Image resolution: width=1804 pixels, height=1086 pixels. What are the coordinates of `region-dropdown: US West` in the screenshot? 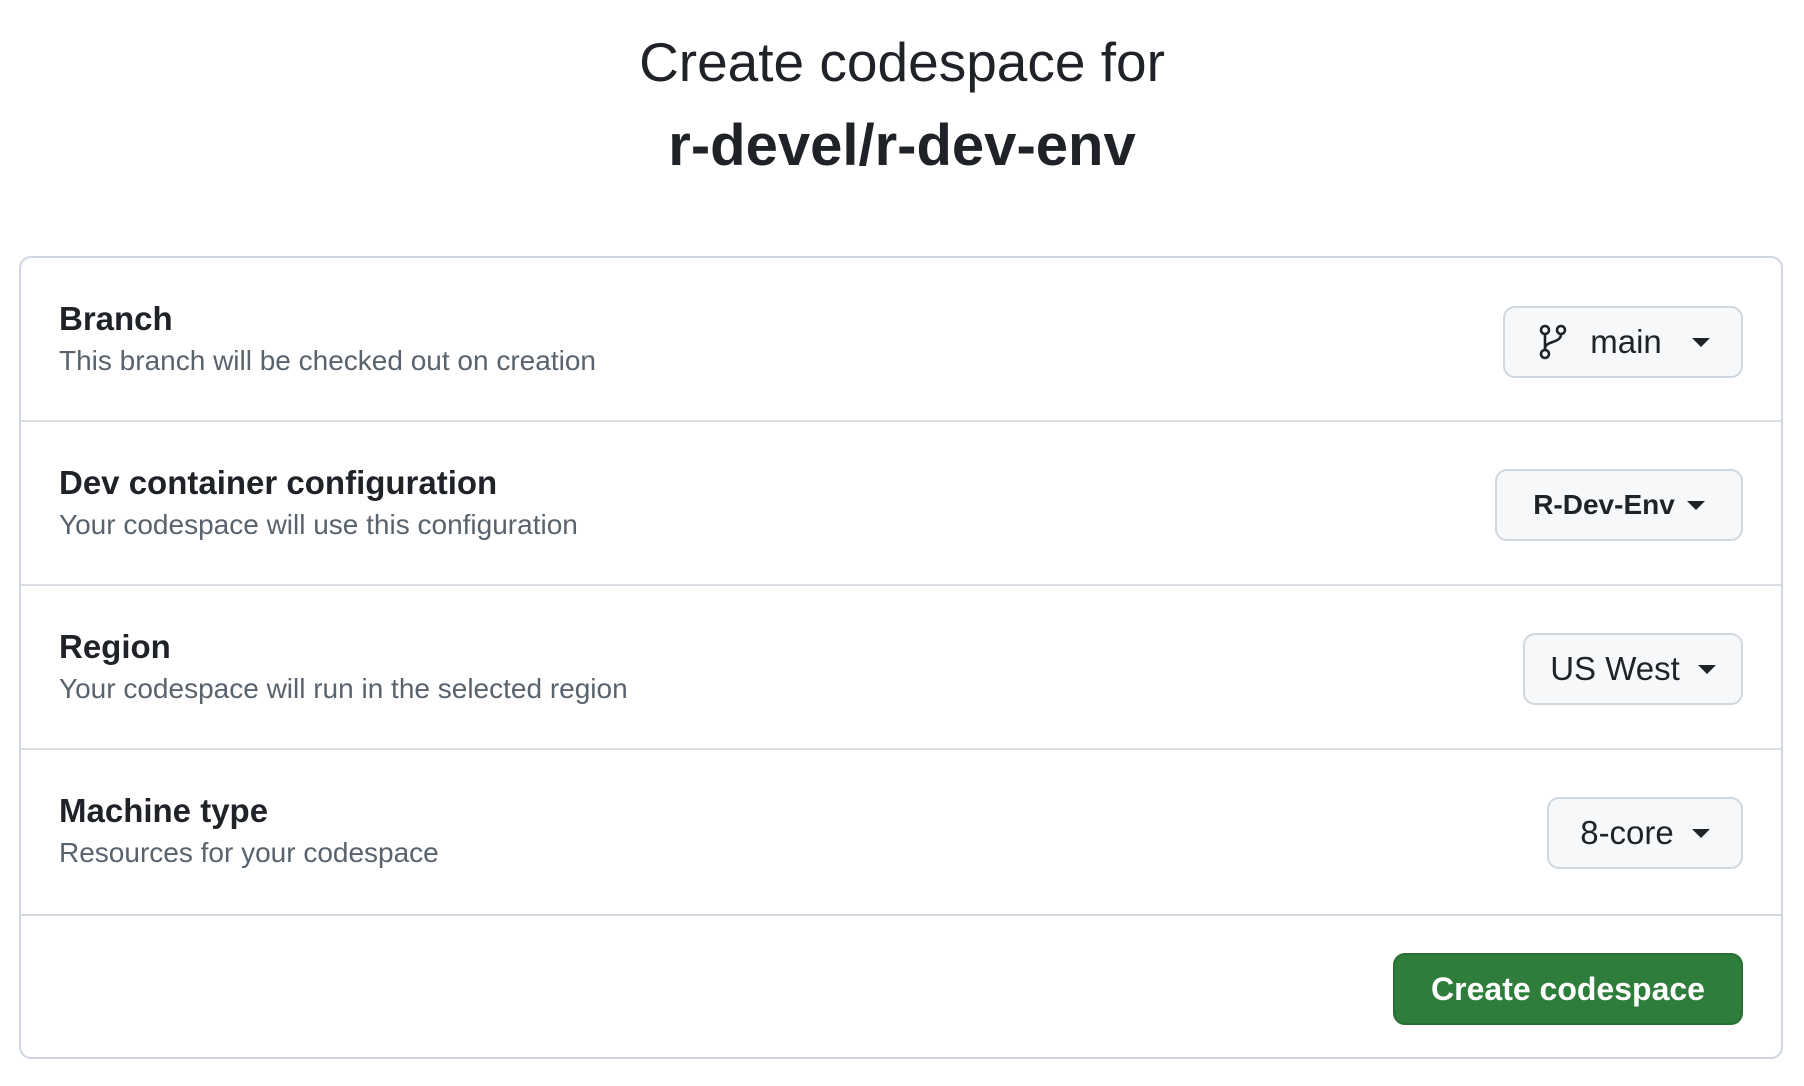 It's located at (1633, 669).